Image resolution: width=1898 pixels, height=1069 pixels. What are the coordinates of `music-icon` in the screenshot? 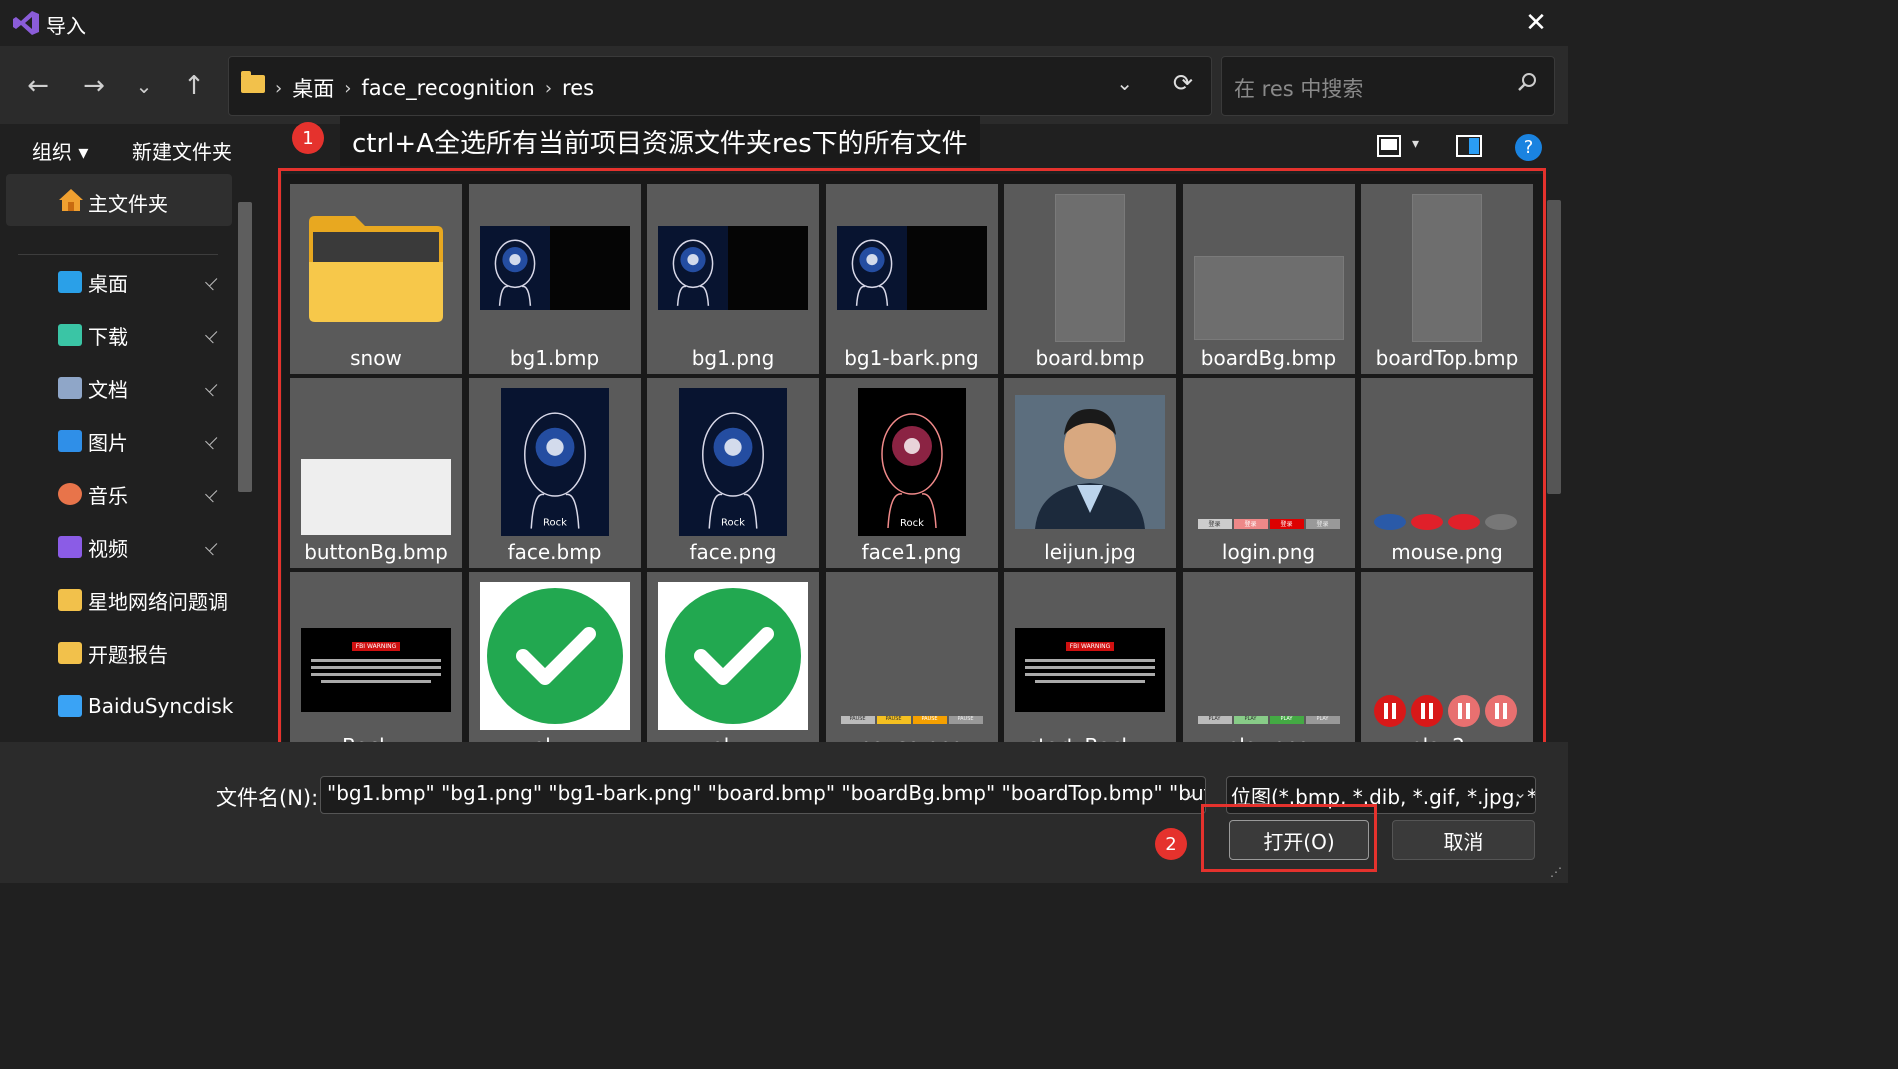 It's located at (70, 494).